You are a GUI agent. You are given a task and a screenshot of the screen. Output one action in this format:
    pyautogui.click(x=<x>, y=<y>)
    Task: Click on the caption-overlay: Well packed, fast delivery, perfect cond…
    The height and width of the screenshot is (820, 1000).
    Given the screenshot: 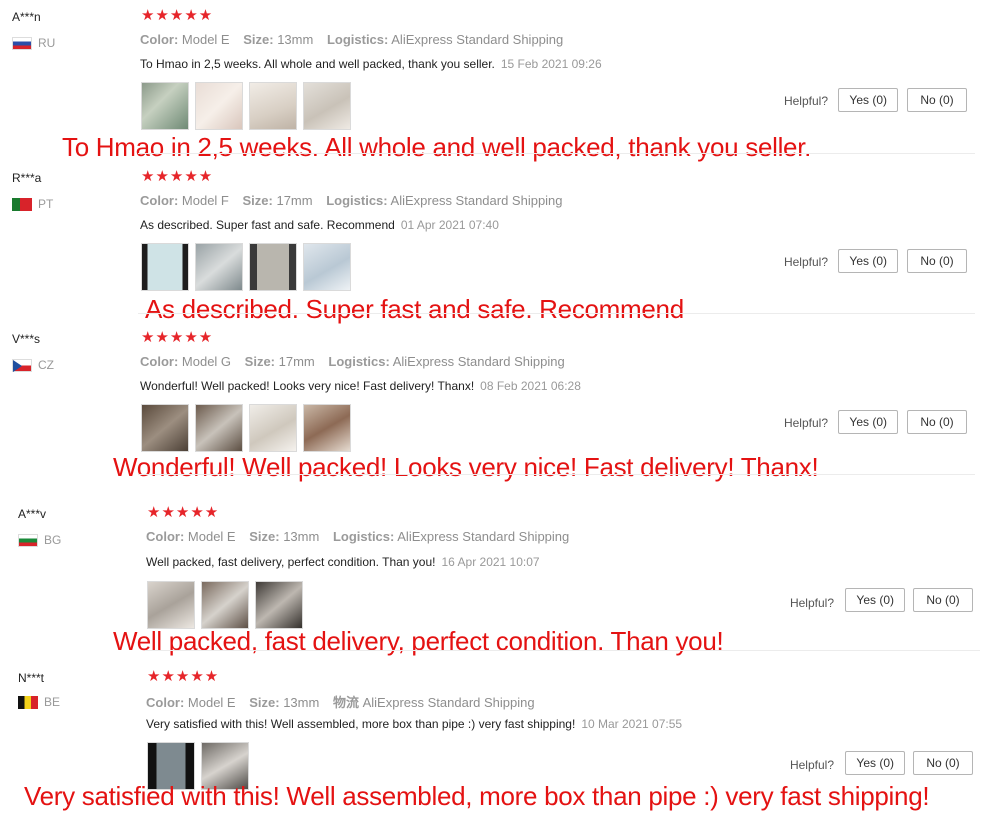 What is the action you would take?
    pyautogui.click(x=418, y=641)
    